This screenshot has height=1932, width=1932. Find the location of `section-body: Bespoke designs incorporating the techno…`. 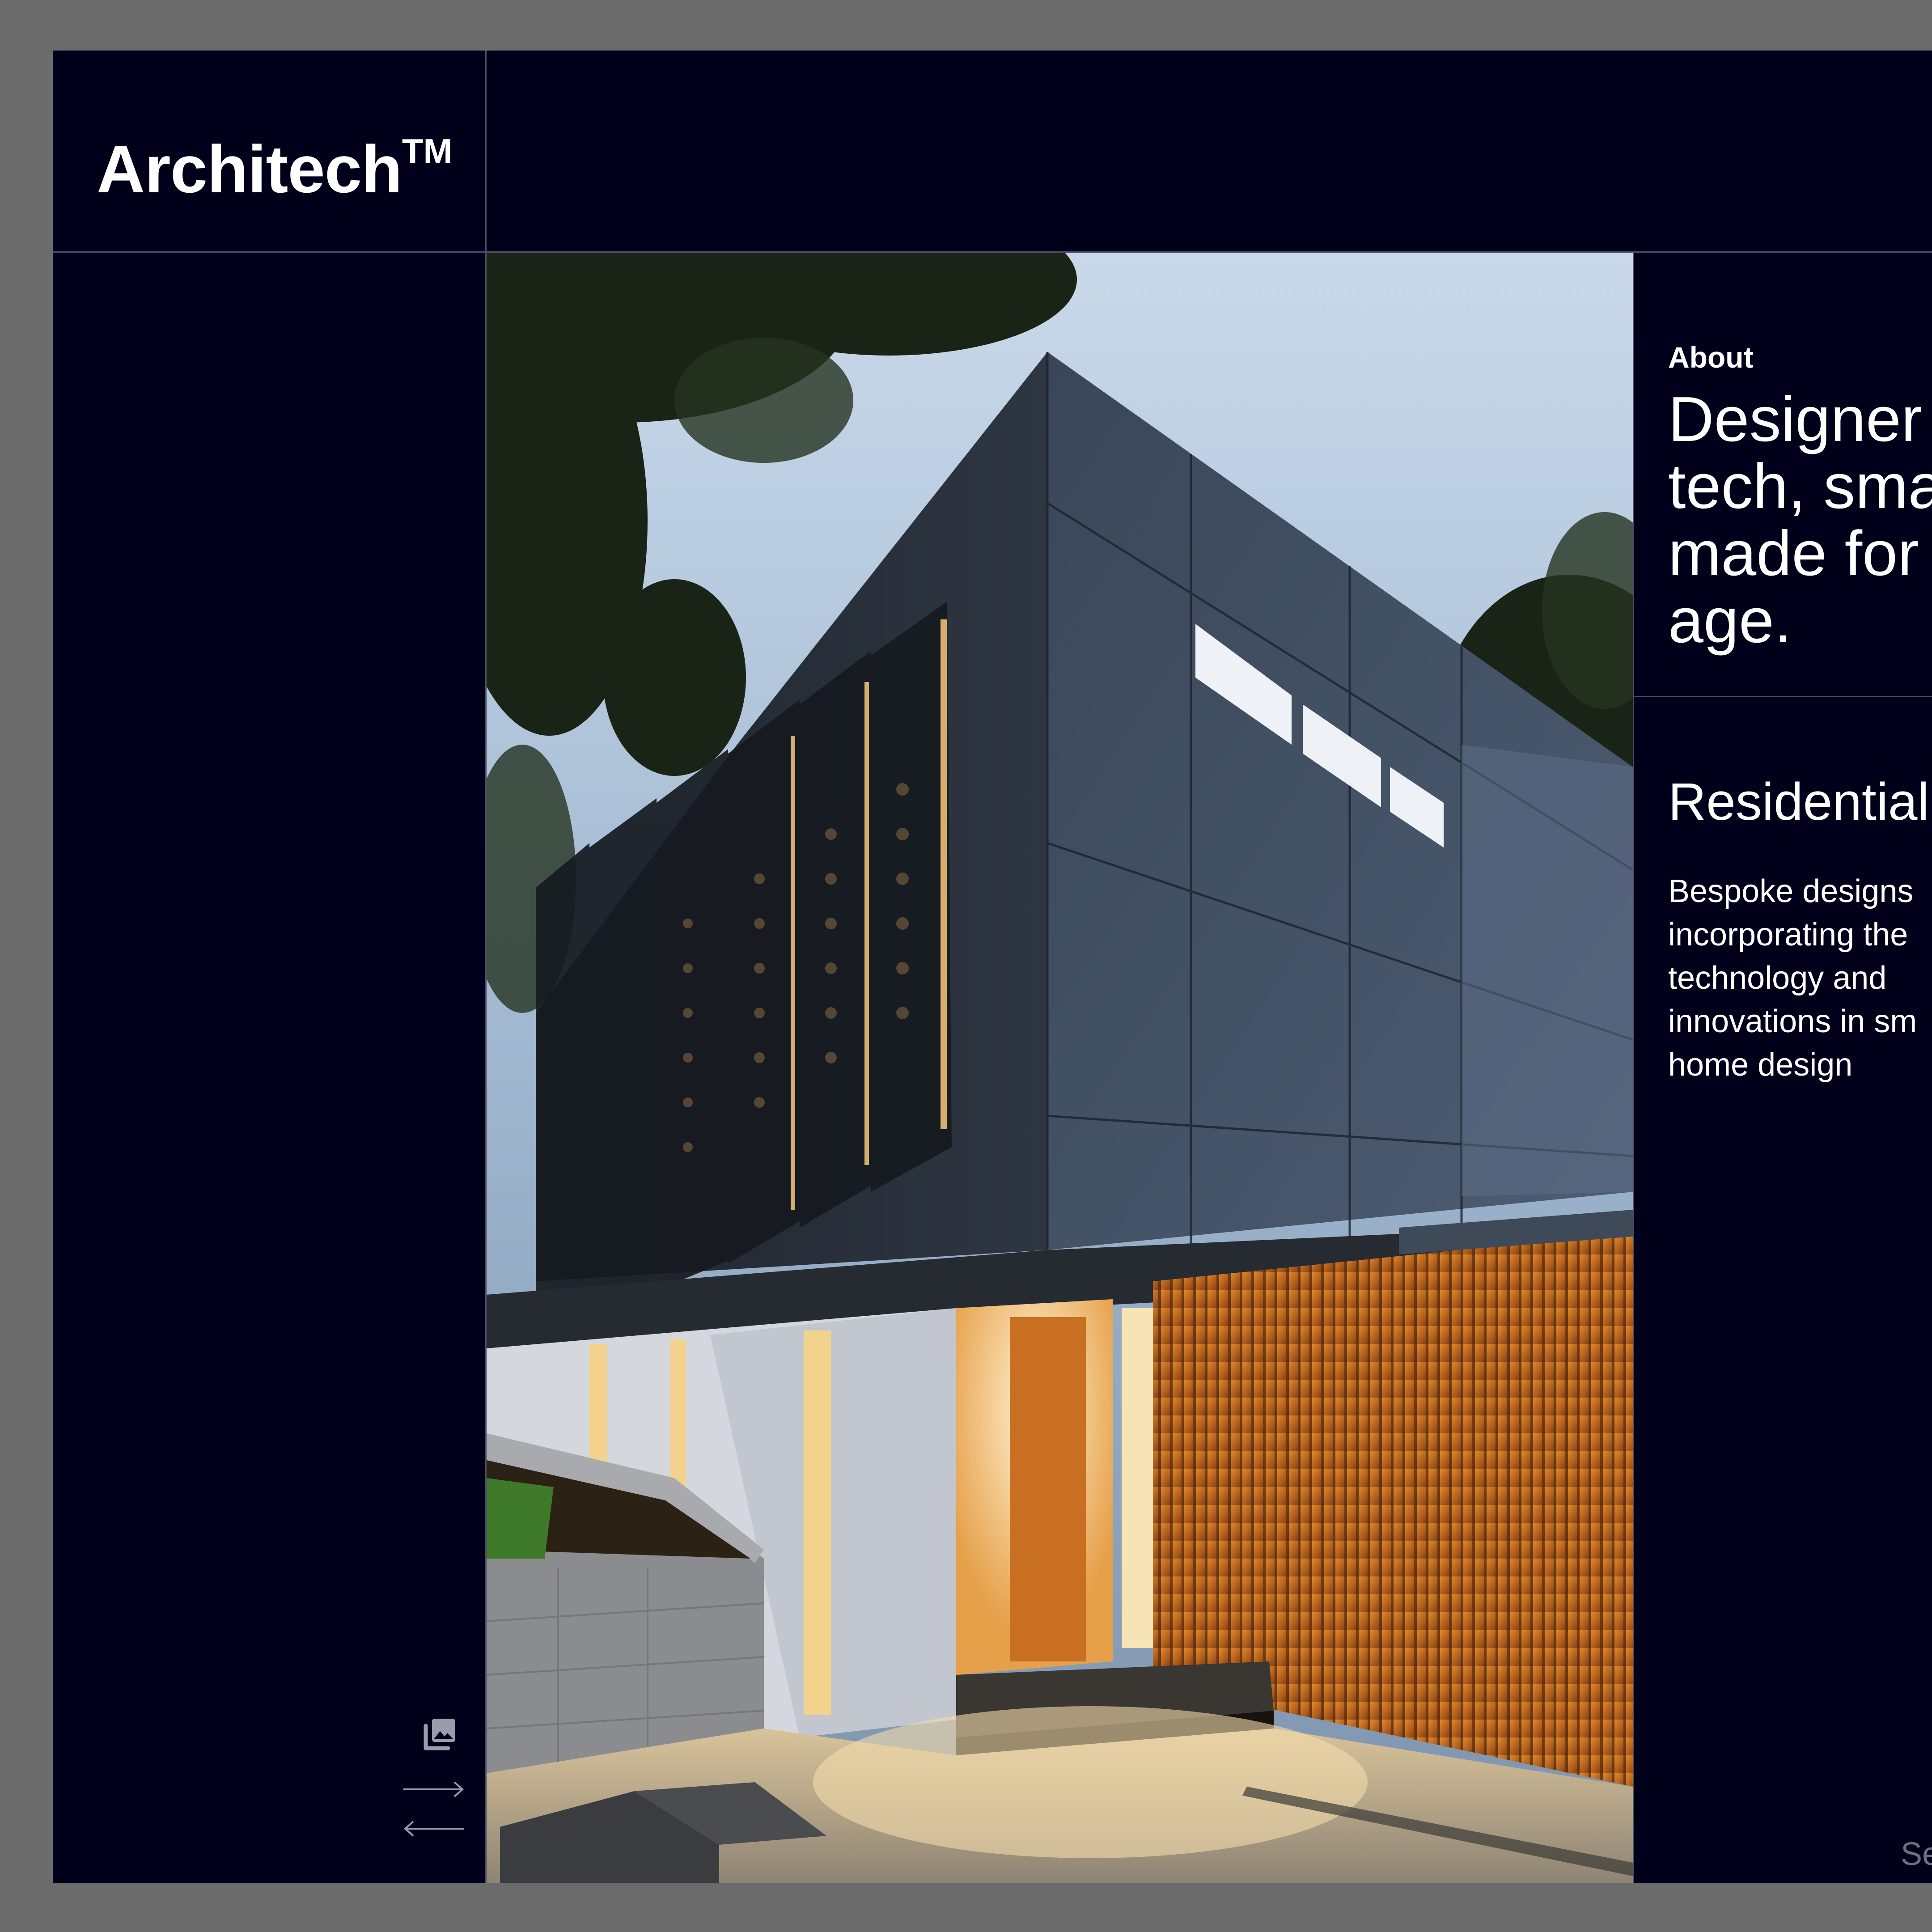

section-body: Bespoke designs incorporating the techno… is located at coordinates (1792, 978).